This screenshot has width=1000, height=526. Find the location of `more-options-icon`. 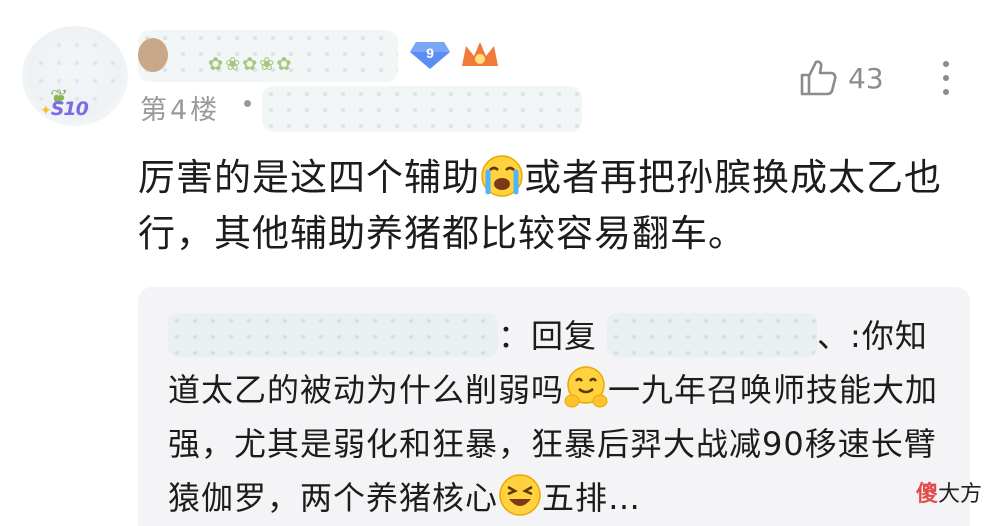

more-options-icon is located at coordinates (946, 78).